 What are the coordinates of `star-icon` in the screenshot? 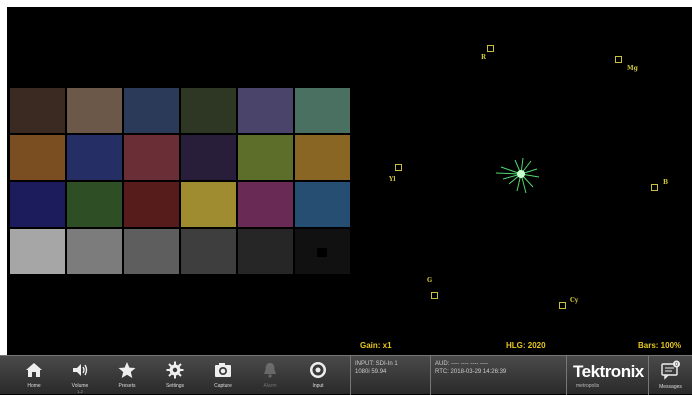 It's located at (127, 370).